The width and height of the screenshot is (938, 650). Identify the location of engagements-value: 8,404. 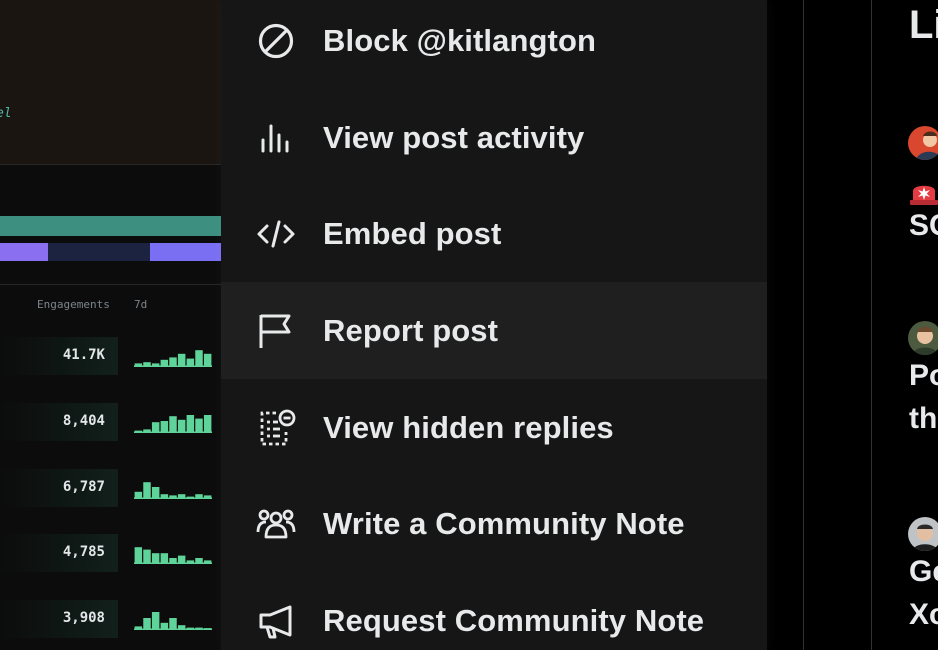
(83, 421).